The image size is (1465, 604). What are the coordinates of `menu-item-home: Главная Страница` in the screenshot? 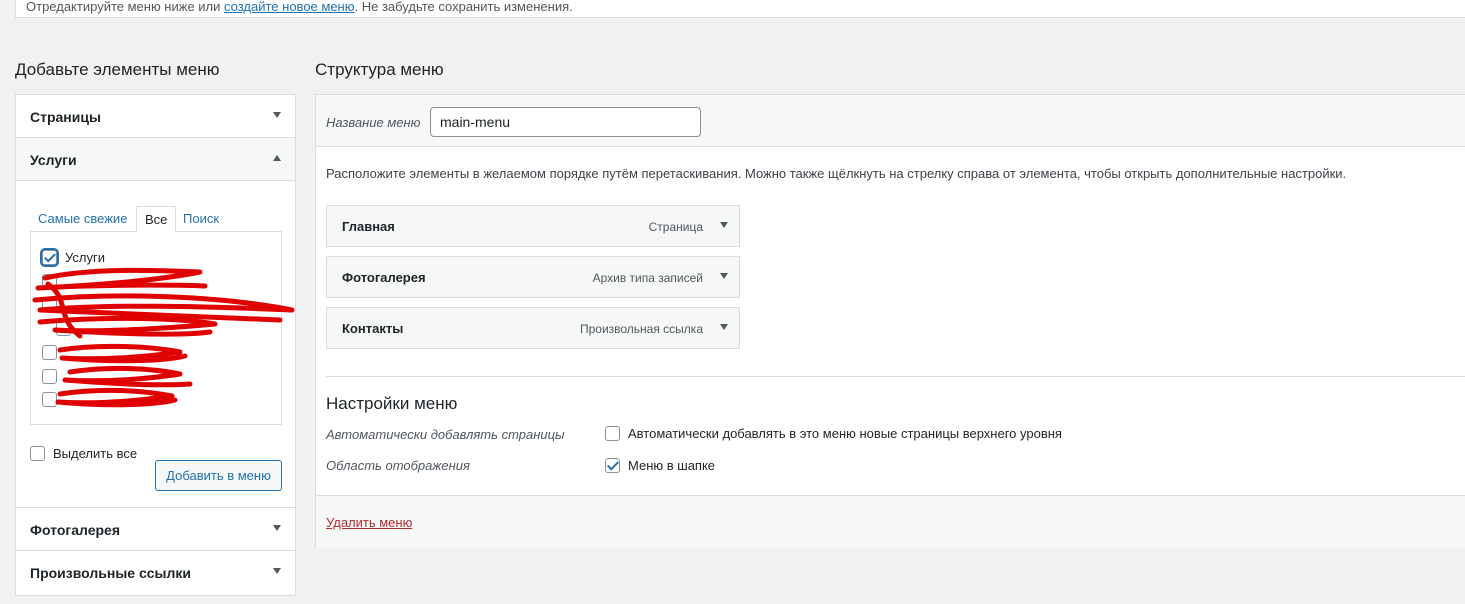 It's located at (533, 226).